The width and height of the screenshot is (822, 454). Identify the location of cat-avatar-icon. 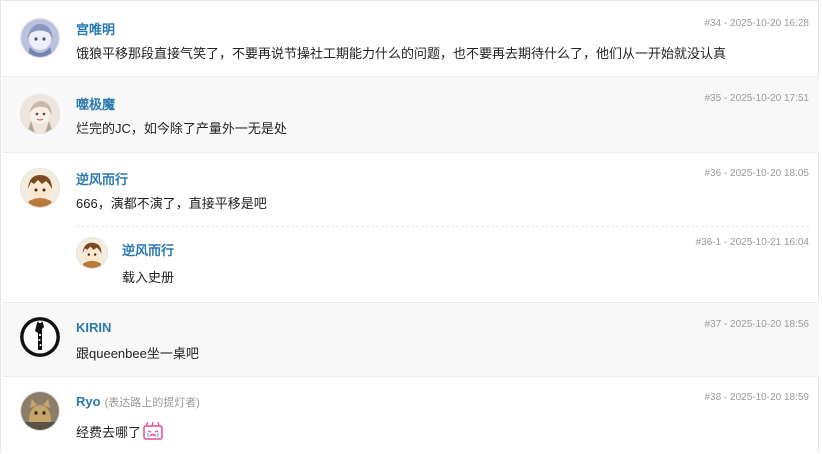
(40, 411).